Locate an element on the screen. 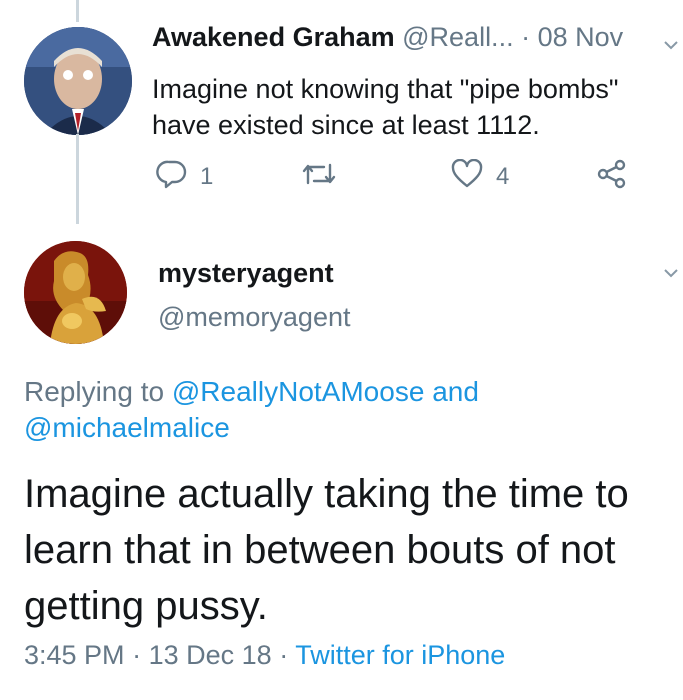  share-button is located at coordinates (612, 177).